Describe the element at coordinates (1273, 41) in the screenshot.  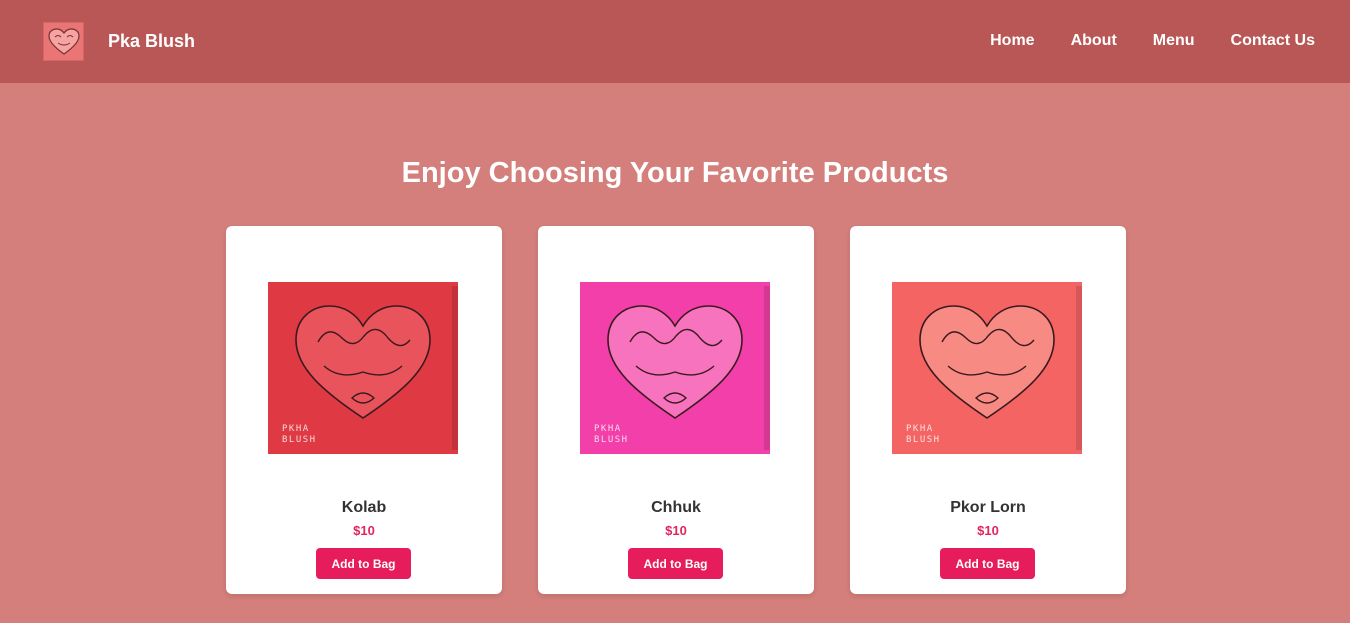
I see `nav-contact-us-link: Contact Us` at that location.